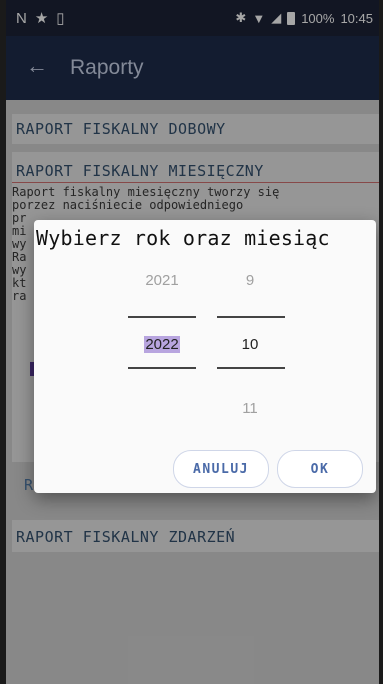 The width and height of the screenshot is (383, 684). What do you see at coordinates (250, 344) in the screenshot?
I see `month-option-selected: 10` at bounding box center [250, 344].